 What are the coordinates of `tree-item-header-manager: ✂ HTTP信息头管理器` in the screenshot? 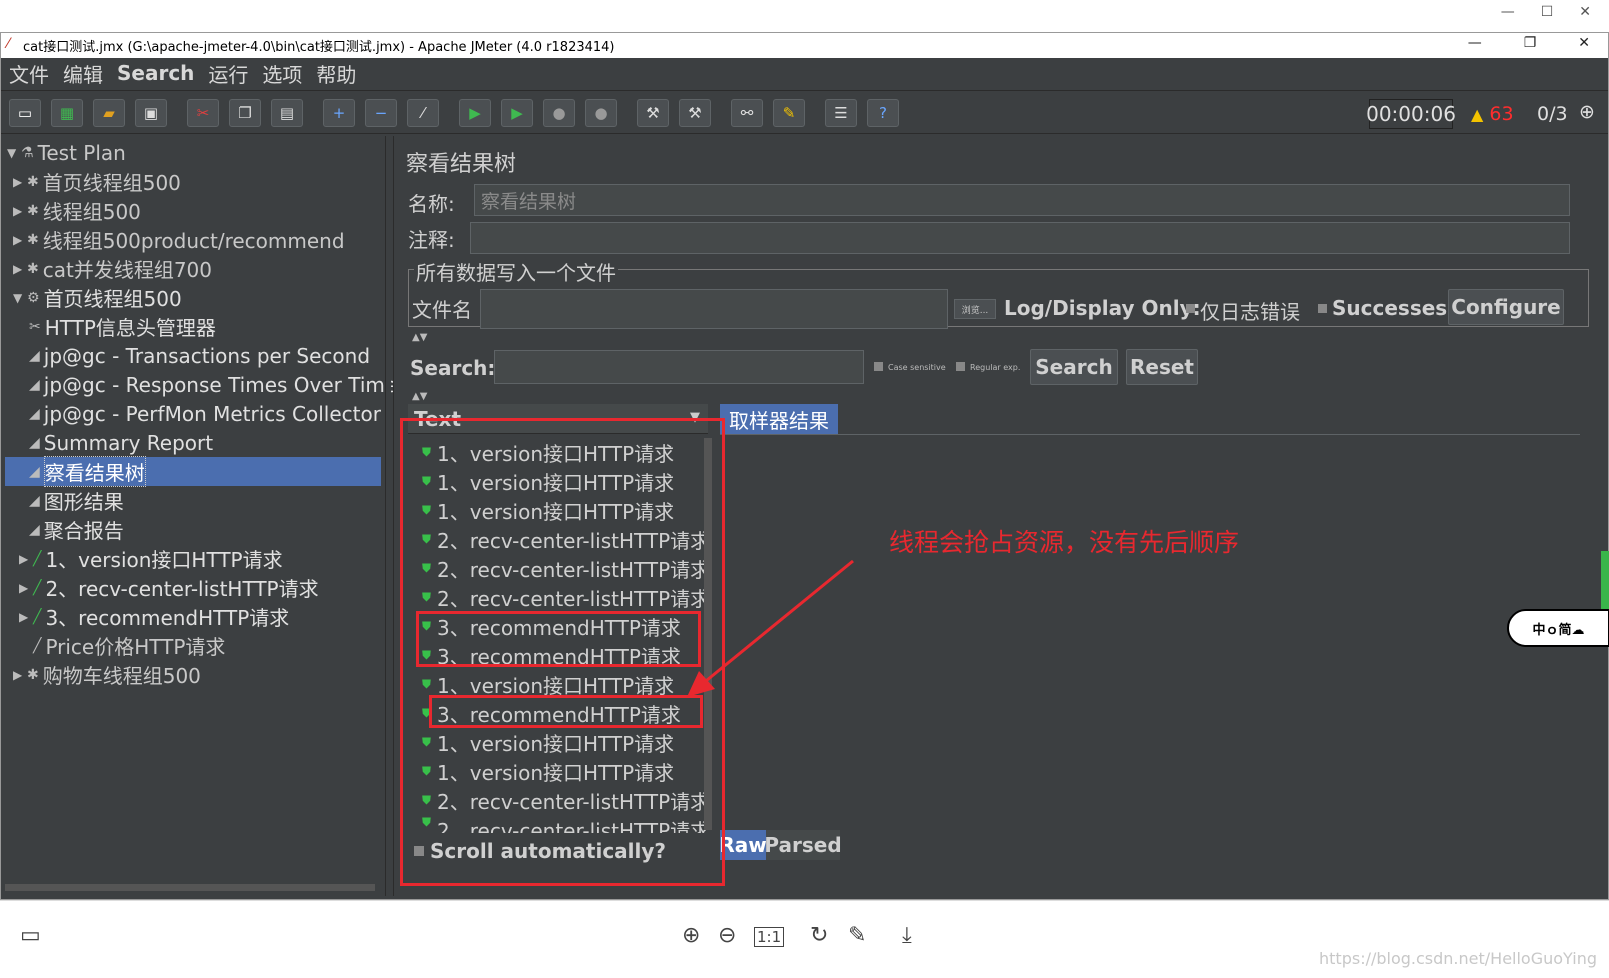 It's located at (122, 326).